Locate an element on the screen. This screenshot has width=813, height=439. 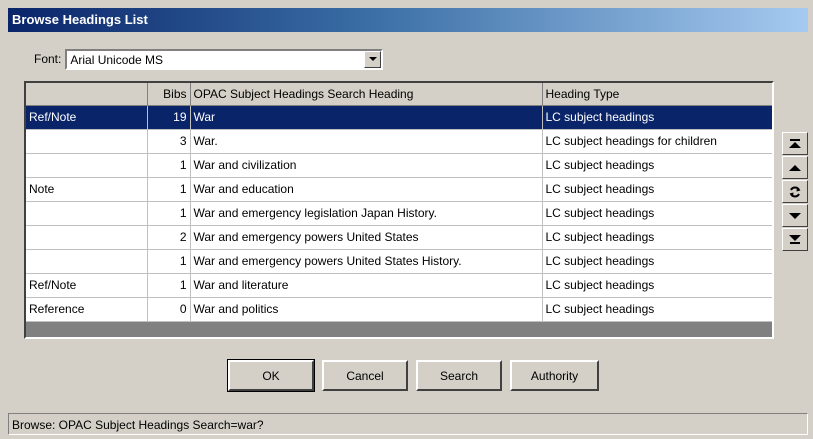
table-row: Ref/Note 19 War LC subject headings is located at coordinates (399, 117).